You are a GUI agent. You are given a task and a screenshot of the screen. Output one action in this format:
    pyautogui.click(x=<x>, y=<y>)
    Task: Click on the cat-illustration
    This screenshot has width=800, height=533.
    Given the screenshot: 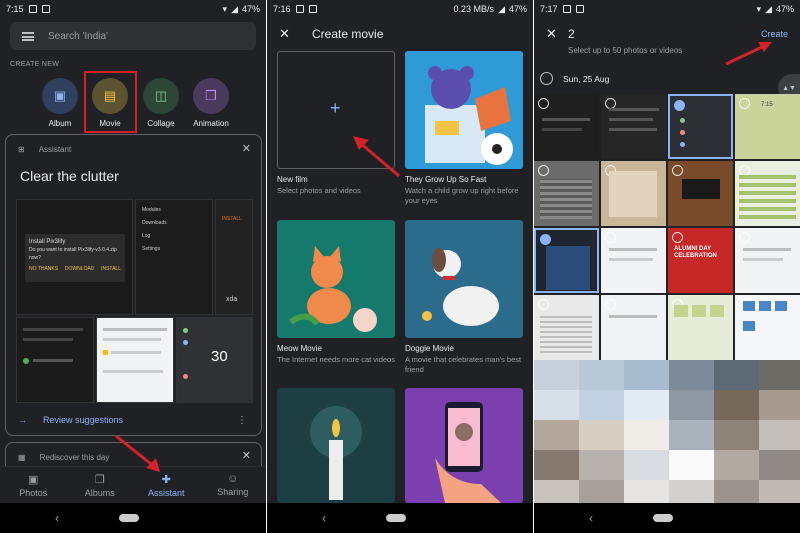 What is the action you would take?
    pyautogui.click(x=333, y=289)
    